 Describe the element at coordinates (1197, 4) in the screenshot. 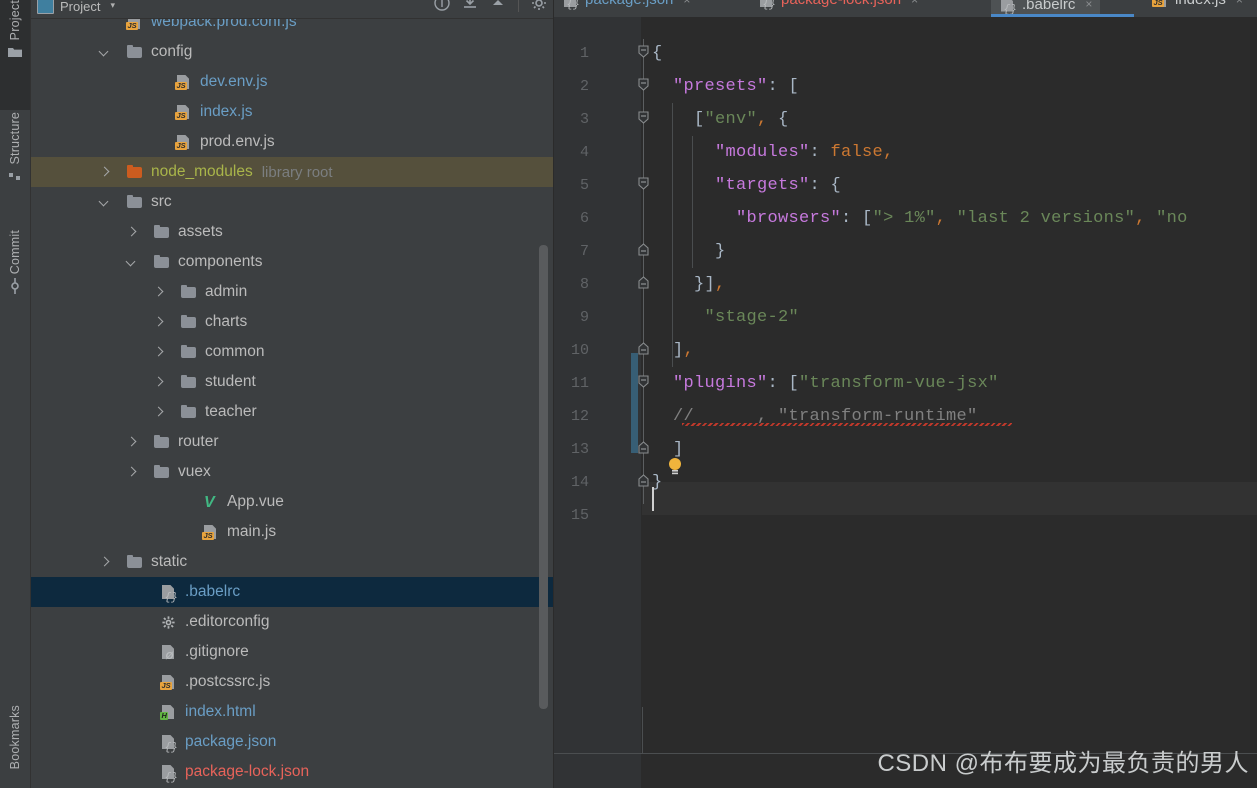

I see `tab-index-js: JS index.js ×` at that location.